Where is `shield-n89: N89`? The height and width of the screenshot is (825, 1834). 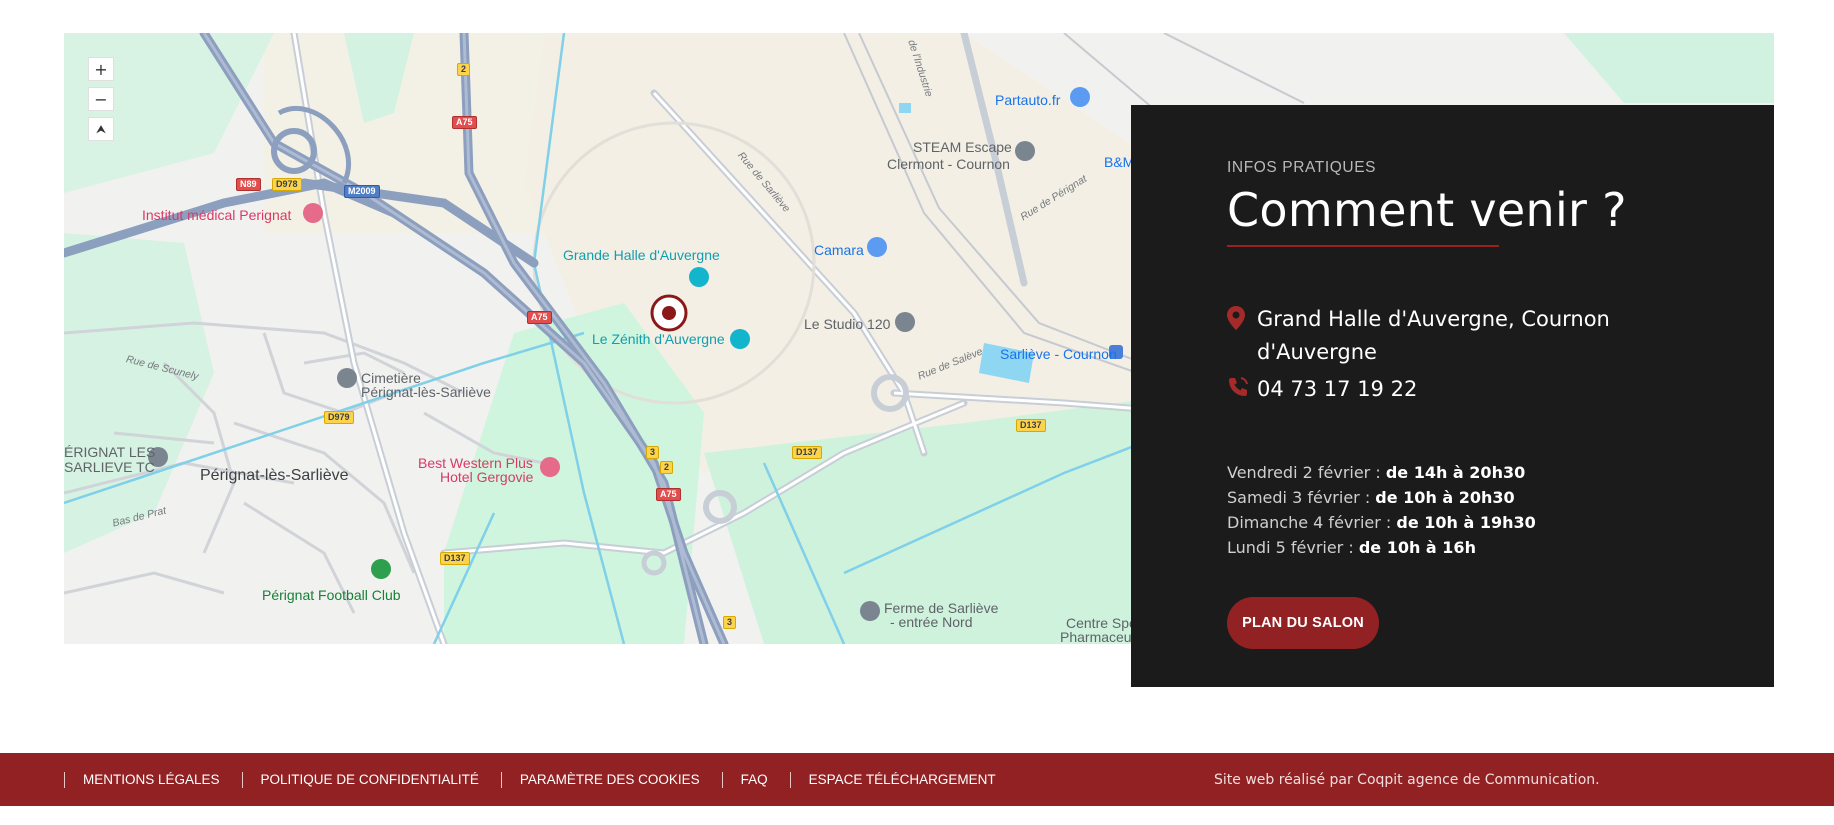 shield-n89: N89 is located at coordinates (248, 184).